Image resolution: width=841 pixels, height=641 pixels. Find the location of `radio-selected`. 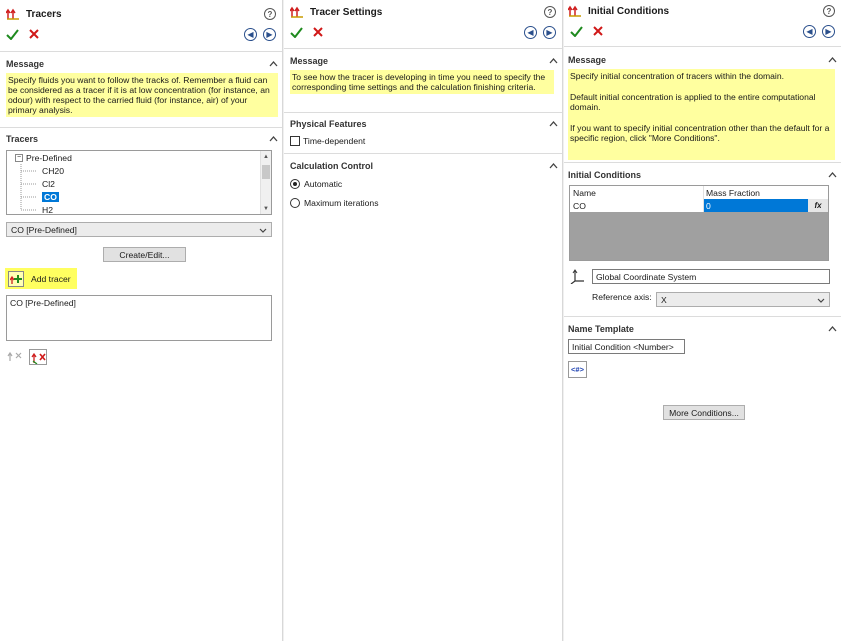

radio-selected is located at coordinates (295, 183).